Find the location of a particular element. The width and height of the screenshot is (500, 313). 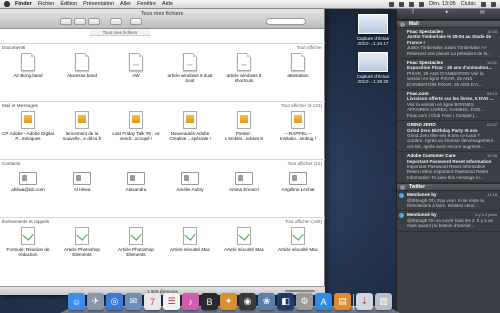

dock-icons: ☺ ✈ ◎ ✉ 7 ☰ ♪ B ✦ ◉ ❀ ◧ ⚙ A ▤ ⇣ ▥ is located at coordinates (230, 301).